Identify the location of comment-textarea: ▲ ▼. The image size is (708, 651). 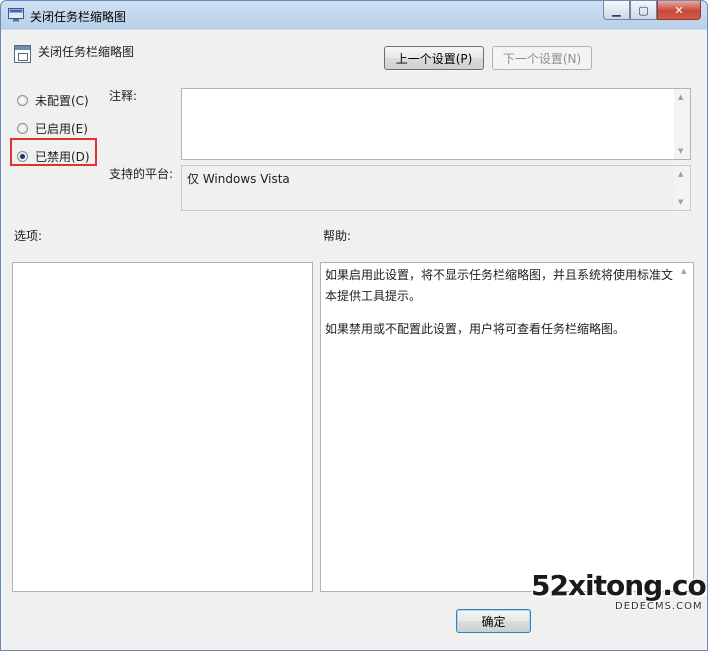
(436, 124).